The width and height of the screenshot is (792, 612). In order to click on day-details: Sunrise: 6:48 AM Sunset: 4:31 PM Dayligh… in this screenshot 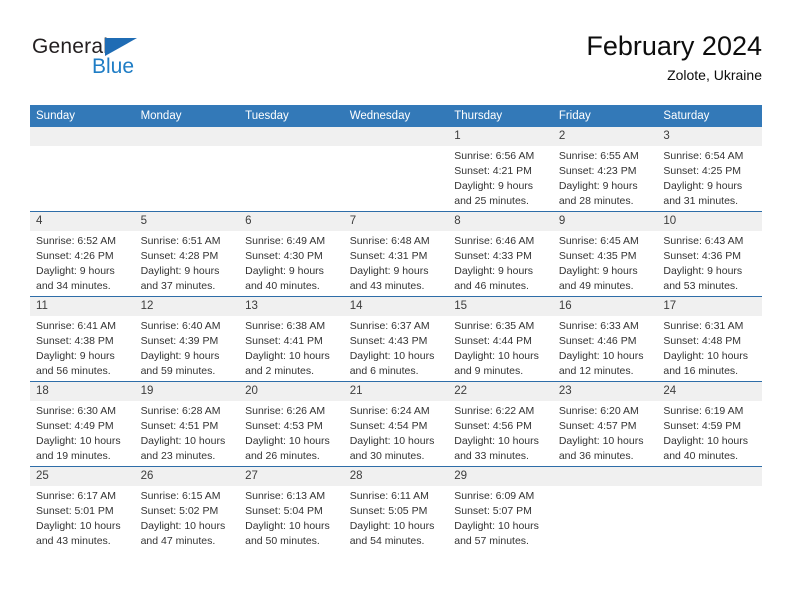, I will do `click(396, 262)`.